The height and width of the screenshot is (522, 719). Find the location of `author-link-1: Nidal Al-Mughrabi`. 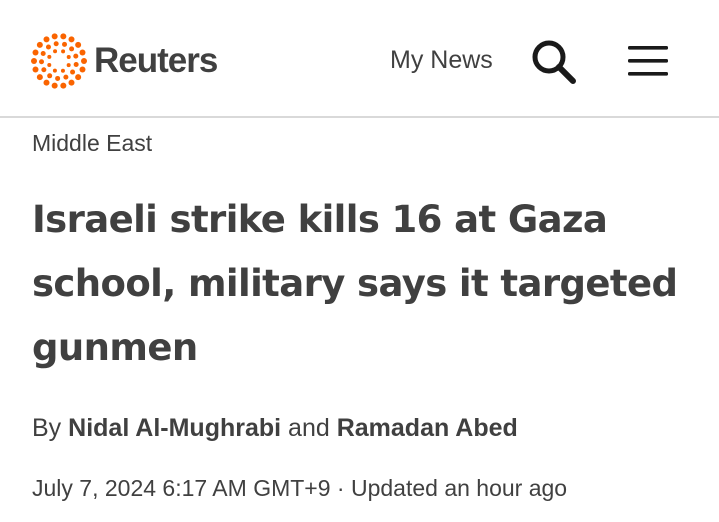

author-link-1: Nidal Al-Mughrabi is located at coordinates (174, 428).